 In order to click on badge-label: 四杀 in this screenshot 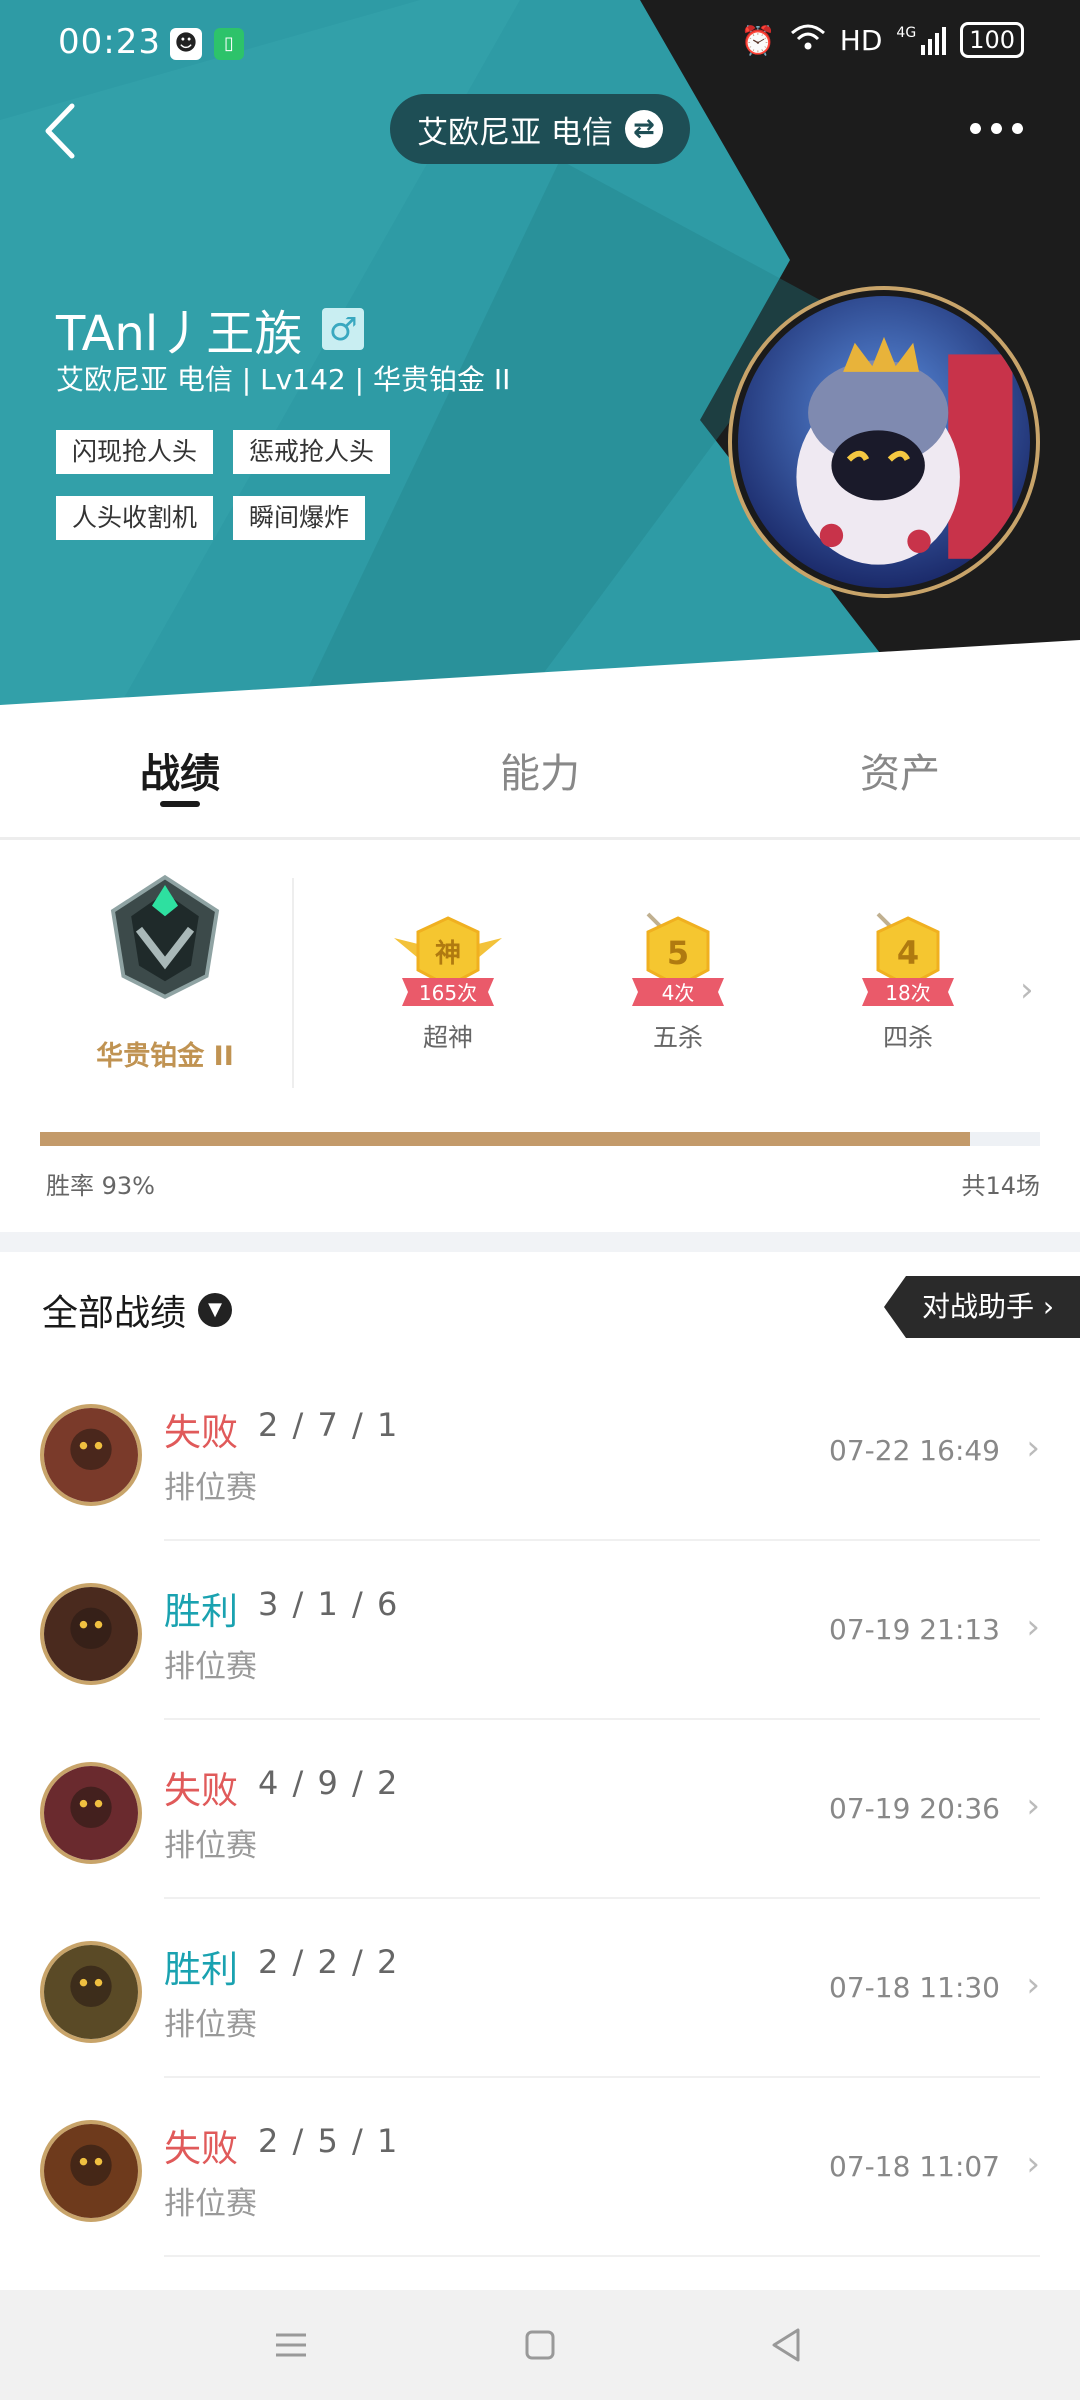, I will do `click(907, 1037)`.